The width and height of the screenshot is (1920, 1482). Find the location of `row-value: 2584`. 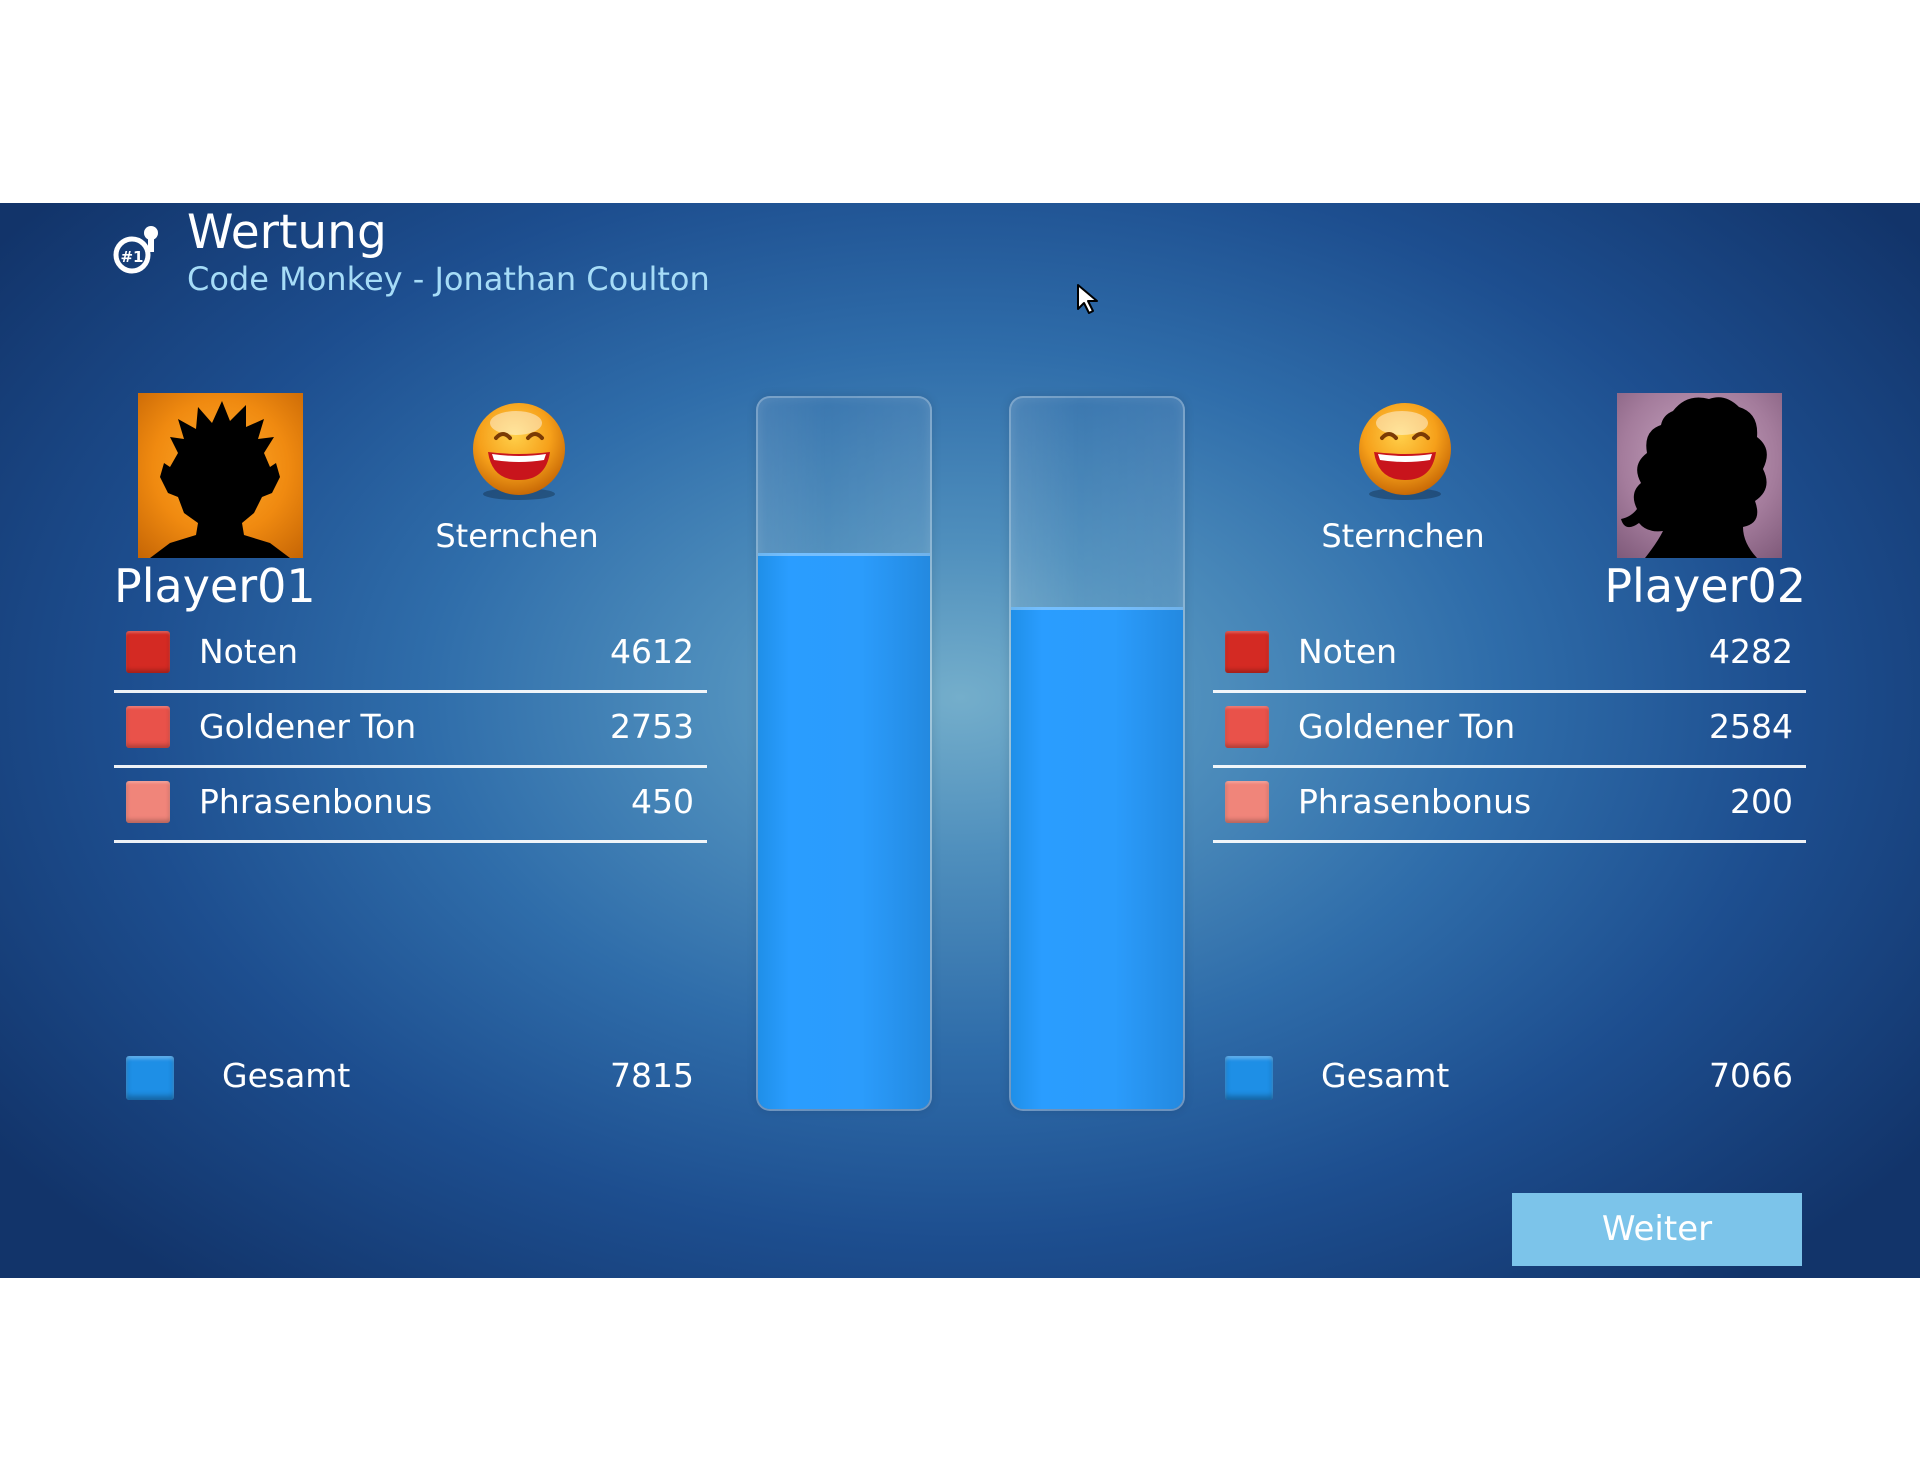

row-value: 2584 is located at coordinates (1751, 726).